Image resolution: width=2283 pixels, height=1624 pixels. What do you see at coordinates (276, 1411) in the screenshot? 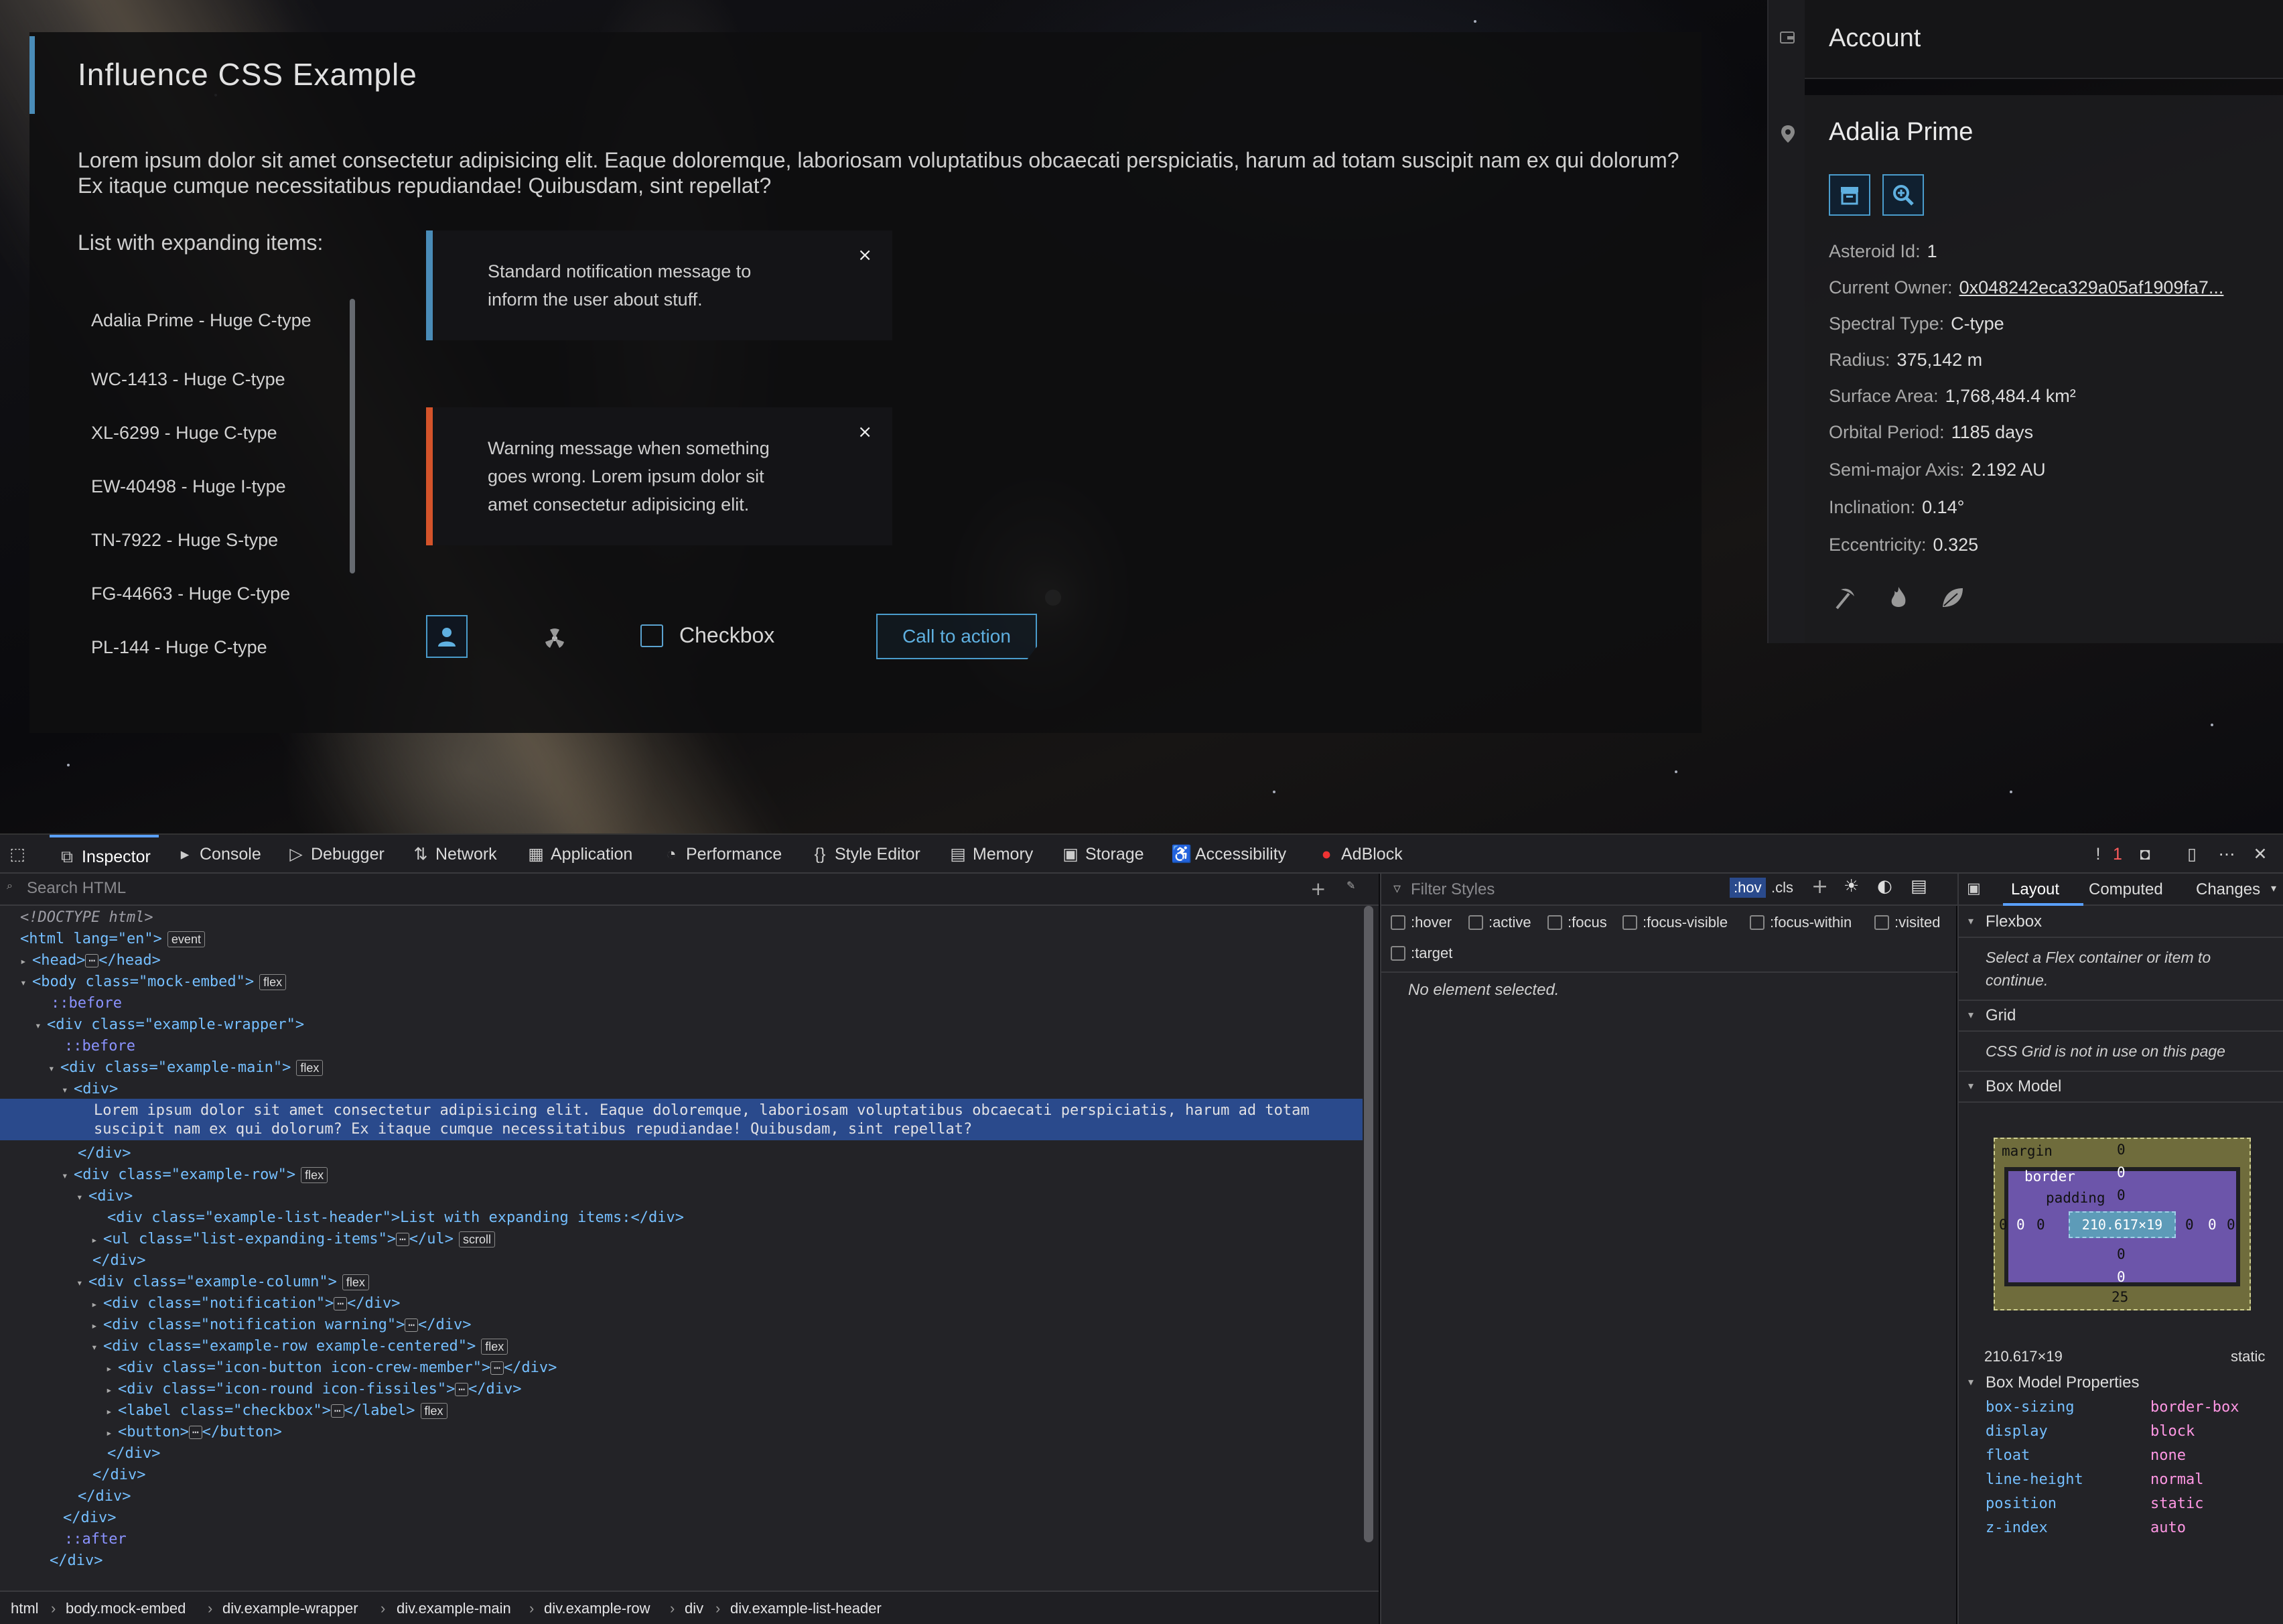
I see `tree-row: ▸ <label class="checkbox"> ⋯ </label> flex` at bounding box center [276, 1411].